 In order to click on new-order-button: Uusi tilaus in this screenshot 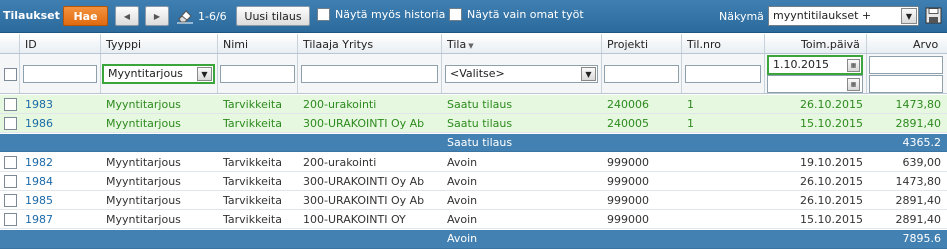, I will do `click(273, 16)`.